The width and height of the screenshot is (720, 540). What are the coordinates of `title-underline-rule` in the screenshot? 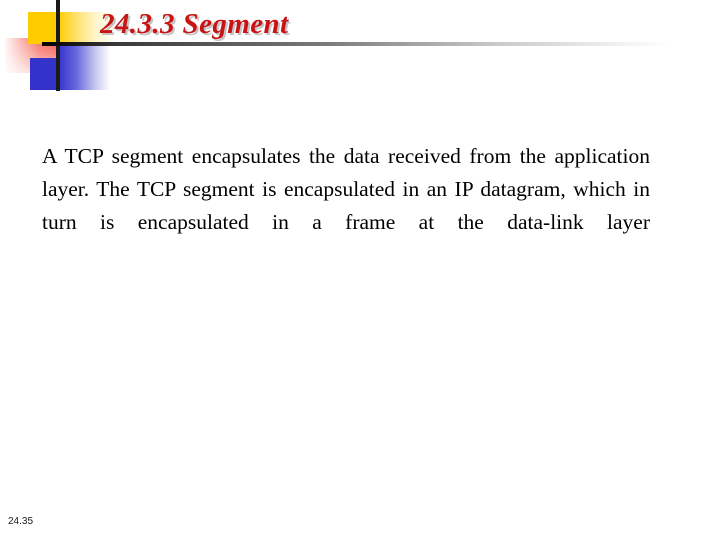 It's located at (357, 44).